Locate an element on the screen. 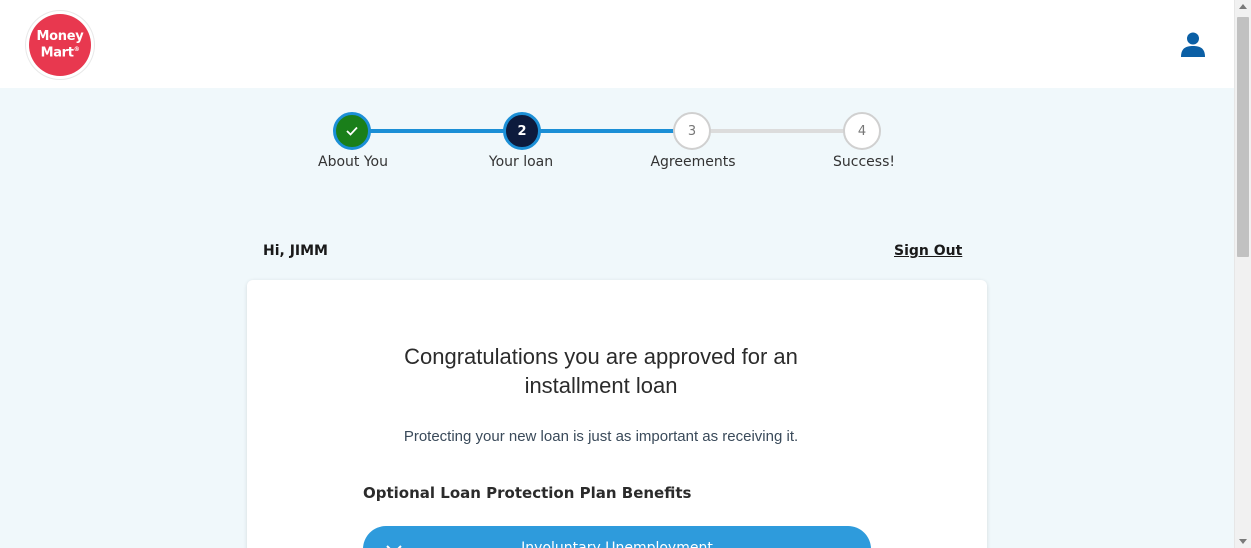 This screenshot has height=548, width=1251. scroll-thumb is located at coordinates (1243, 137).